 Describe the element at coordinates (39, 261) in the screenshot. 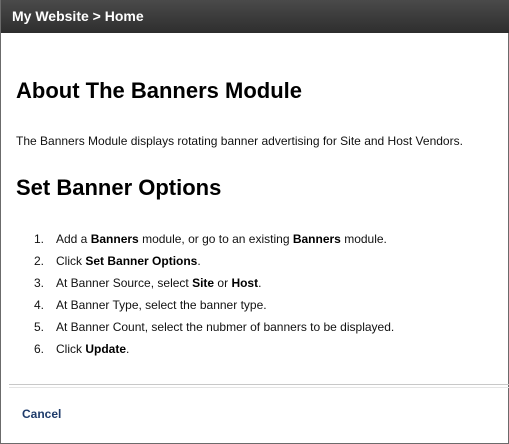

I see `step-number: 2.` at that location.